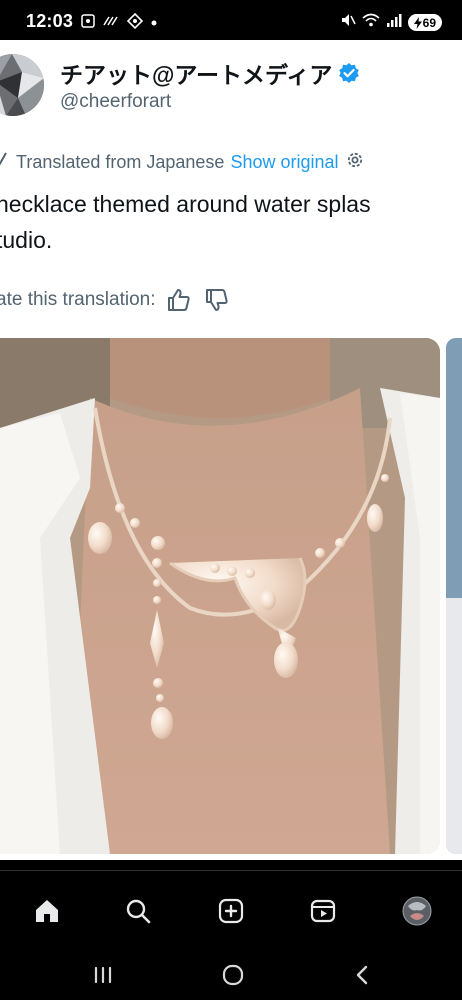 Image resolution: width=462 pixels, height=1000 pixels. I want to click on rate-translation: ate this translation:, so click(115, 300).